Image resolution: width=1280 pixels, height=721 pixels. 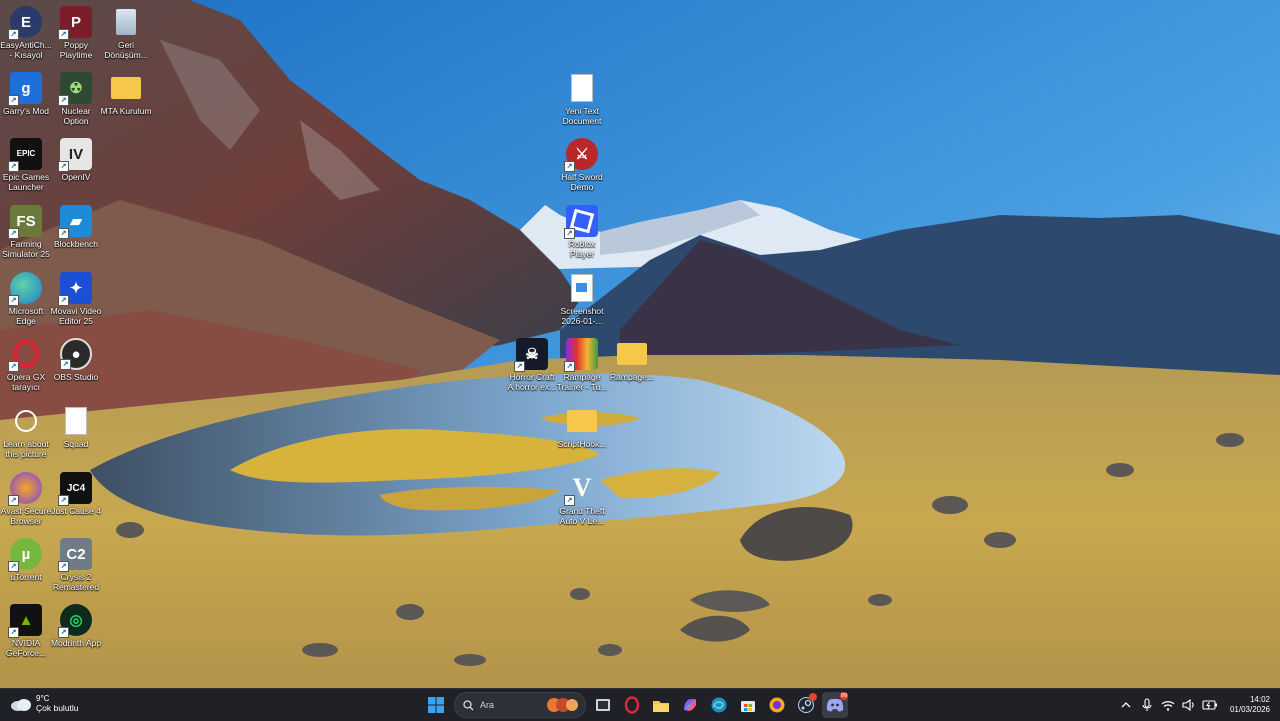 I want to click on desktop-icon-obs: ● ↗ OBS Studio, so click(x=76, y=360).